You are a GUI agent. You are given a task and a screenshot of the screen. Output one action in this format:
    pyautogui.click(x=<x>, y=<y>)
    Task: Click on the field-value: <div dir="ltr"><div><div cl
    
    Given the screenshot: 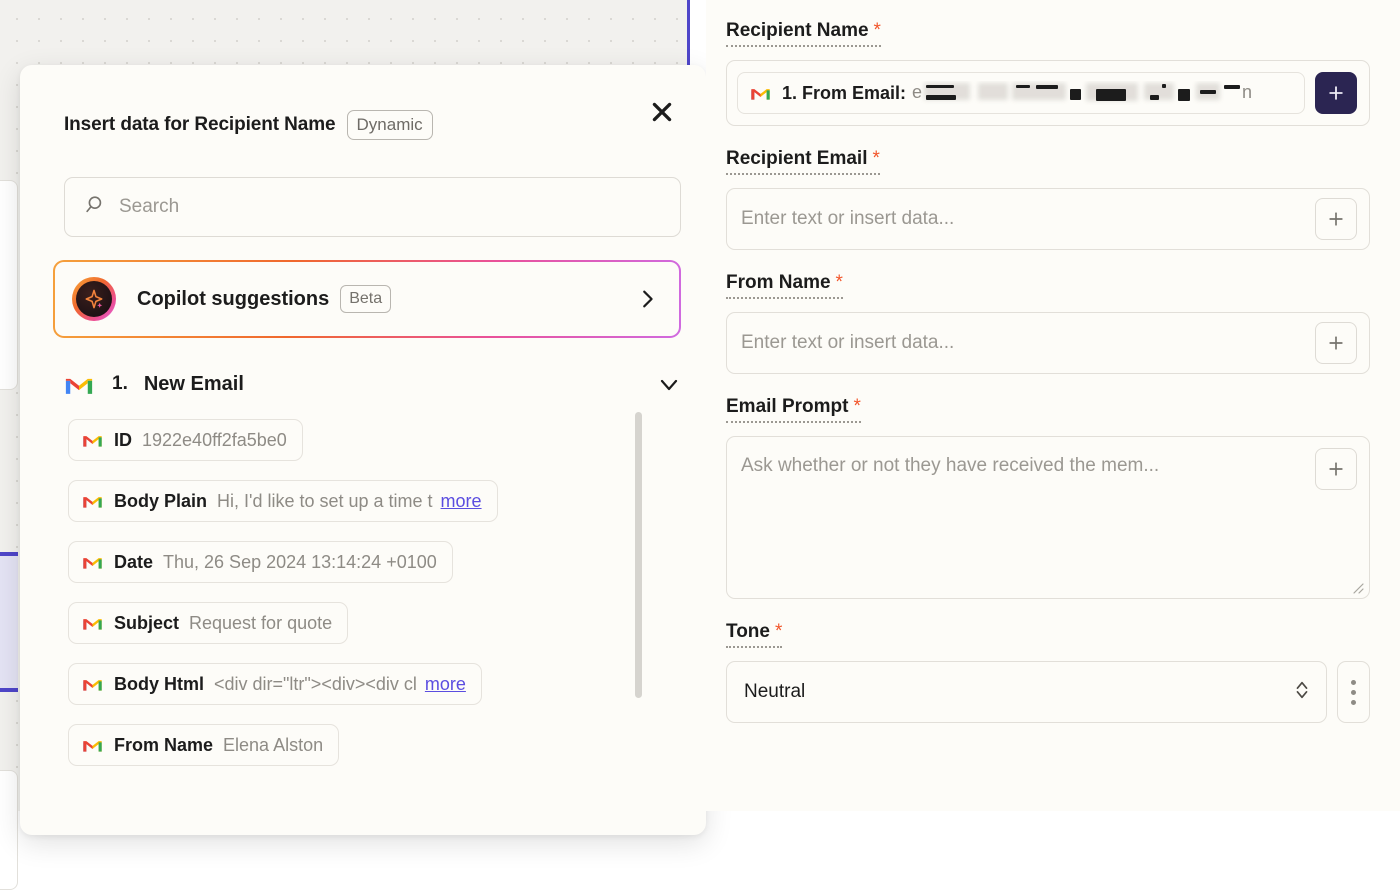 What is the action you would take?
    pyautogui.click(x=315, y=684)
    